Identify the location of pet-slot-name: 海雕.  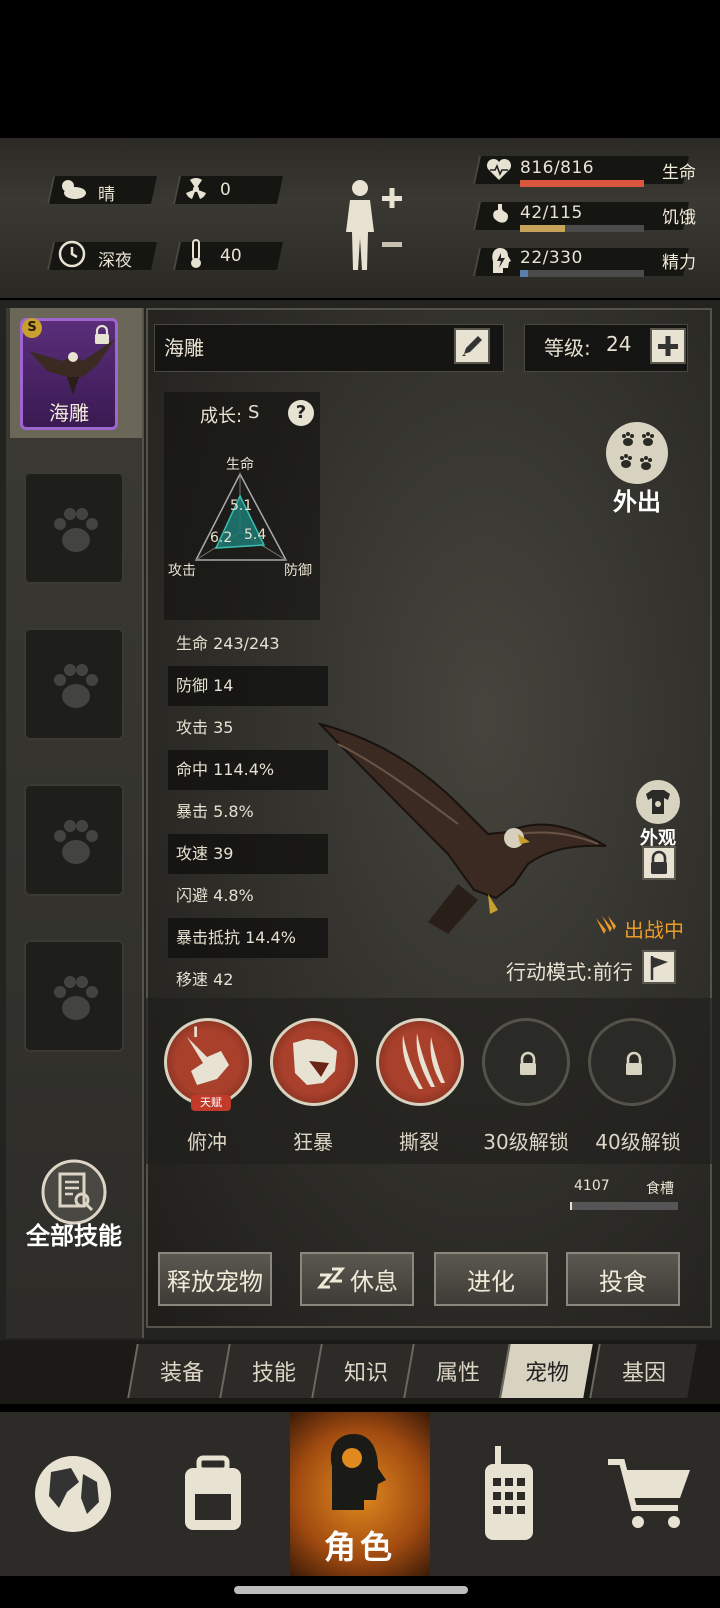
(69, 413).